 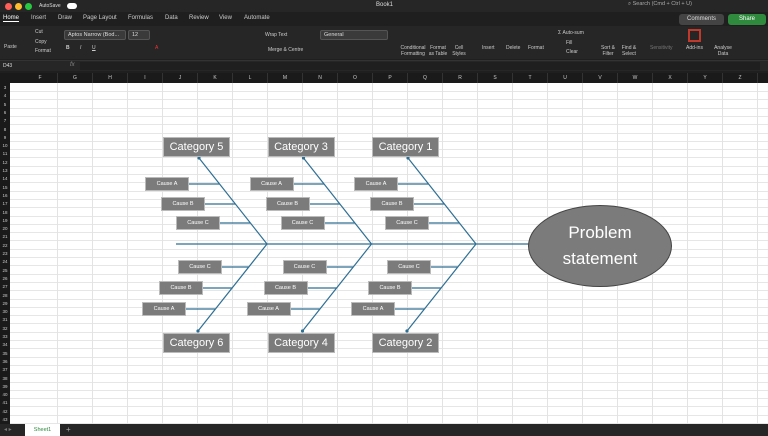 I want to click on column-header-M: M, so click(x=285, y=78).